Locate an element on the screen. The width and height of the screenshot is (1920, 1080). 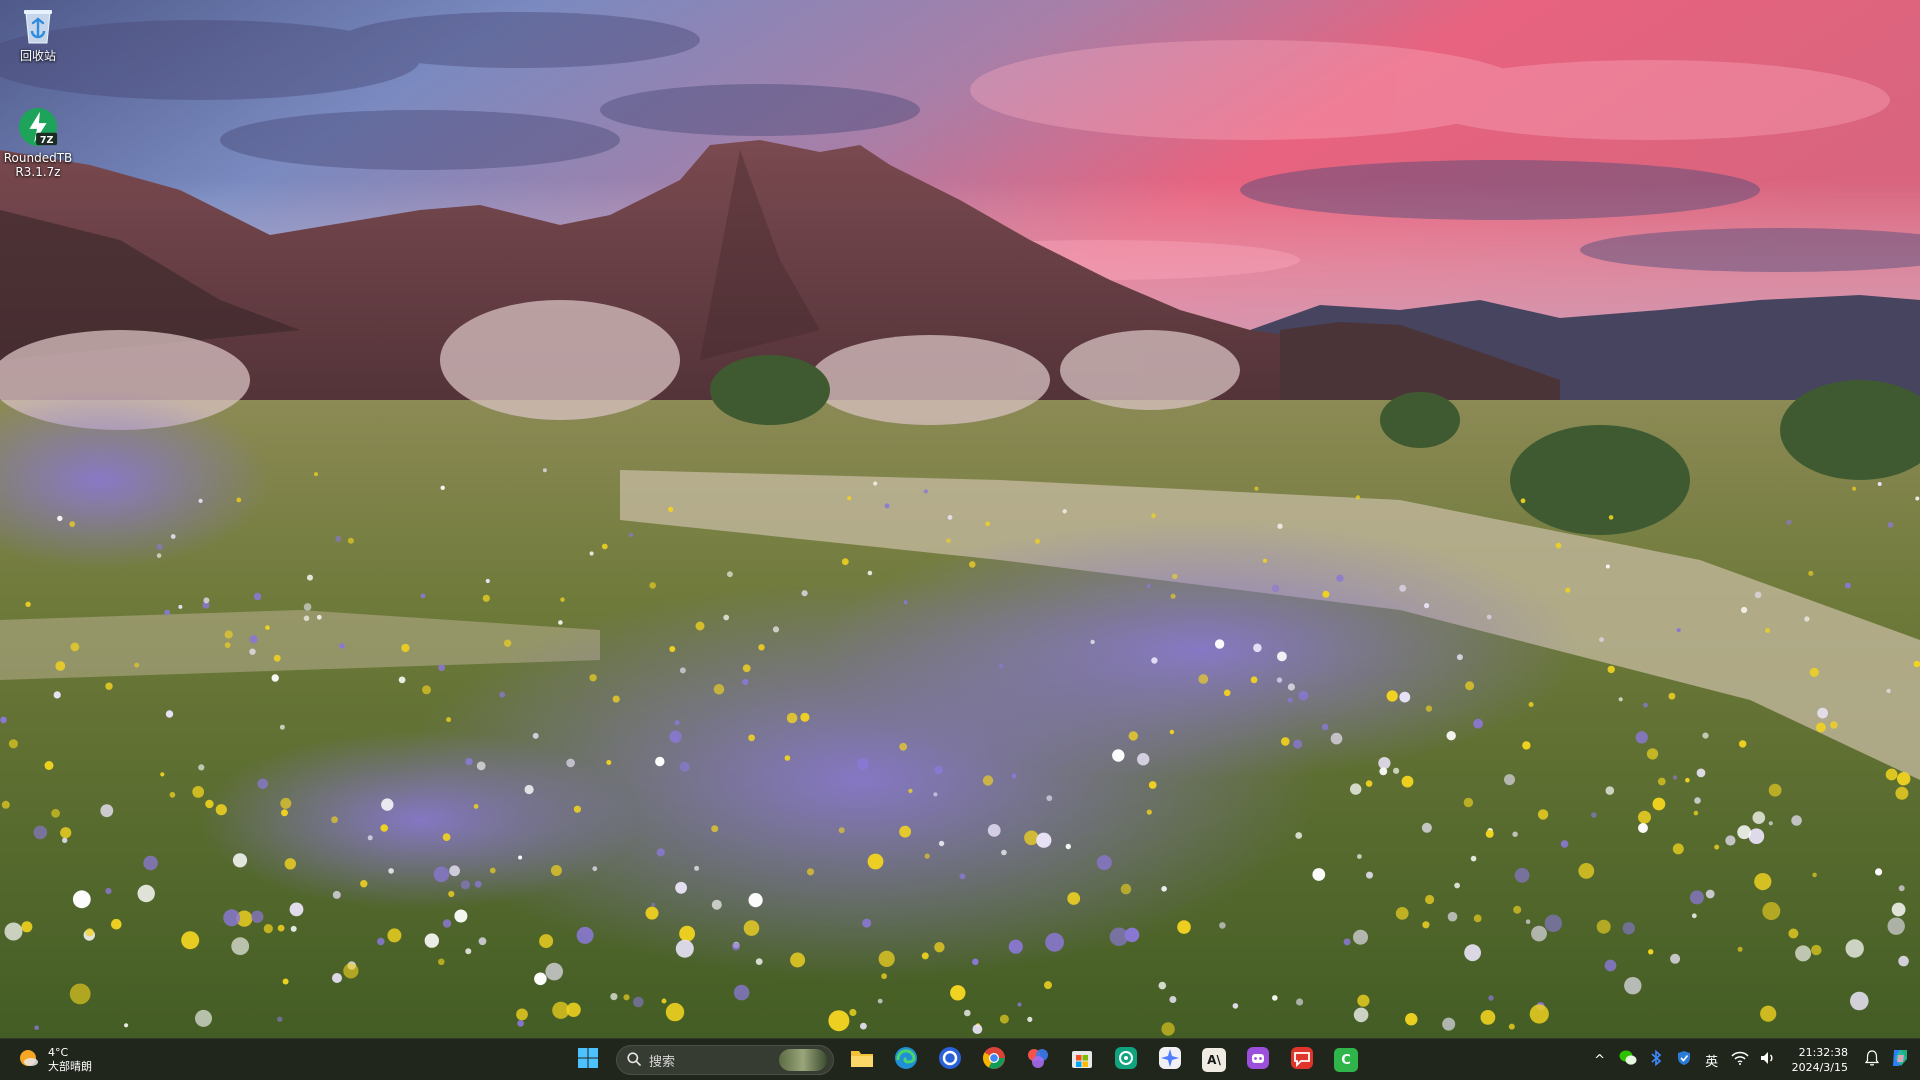
chatgpt-icon is located at coordinates (1126, 1060).